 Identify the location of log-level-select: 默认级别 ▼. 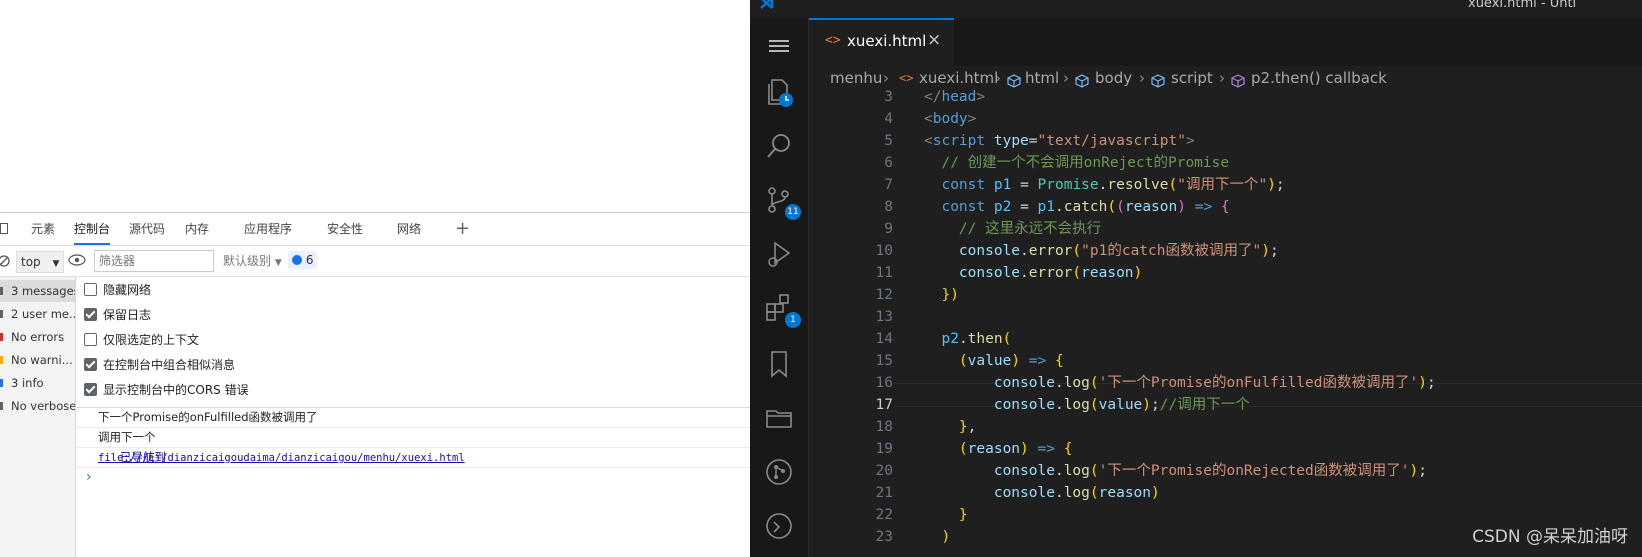
(252, 261).